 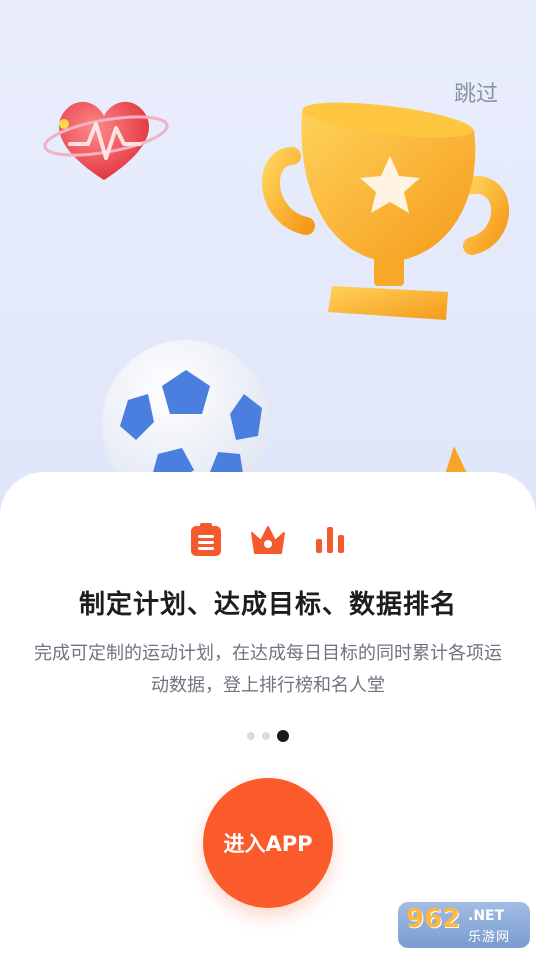 I want to click on heart-rate-icon, so click(x=105, y=140).